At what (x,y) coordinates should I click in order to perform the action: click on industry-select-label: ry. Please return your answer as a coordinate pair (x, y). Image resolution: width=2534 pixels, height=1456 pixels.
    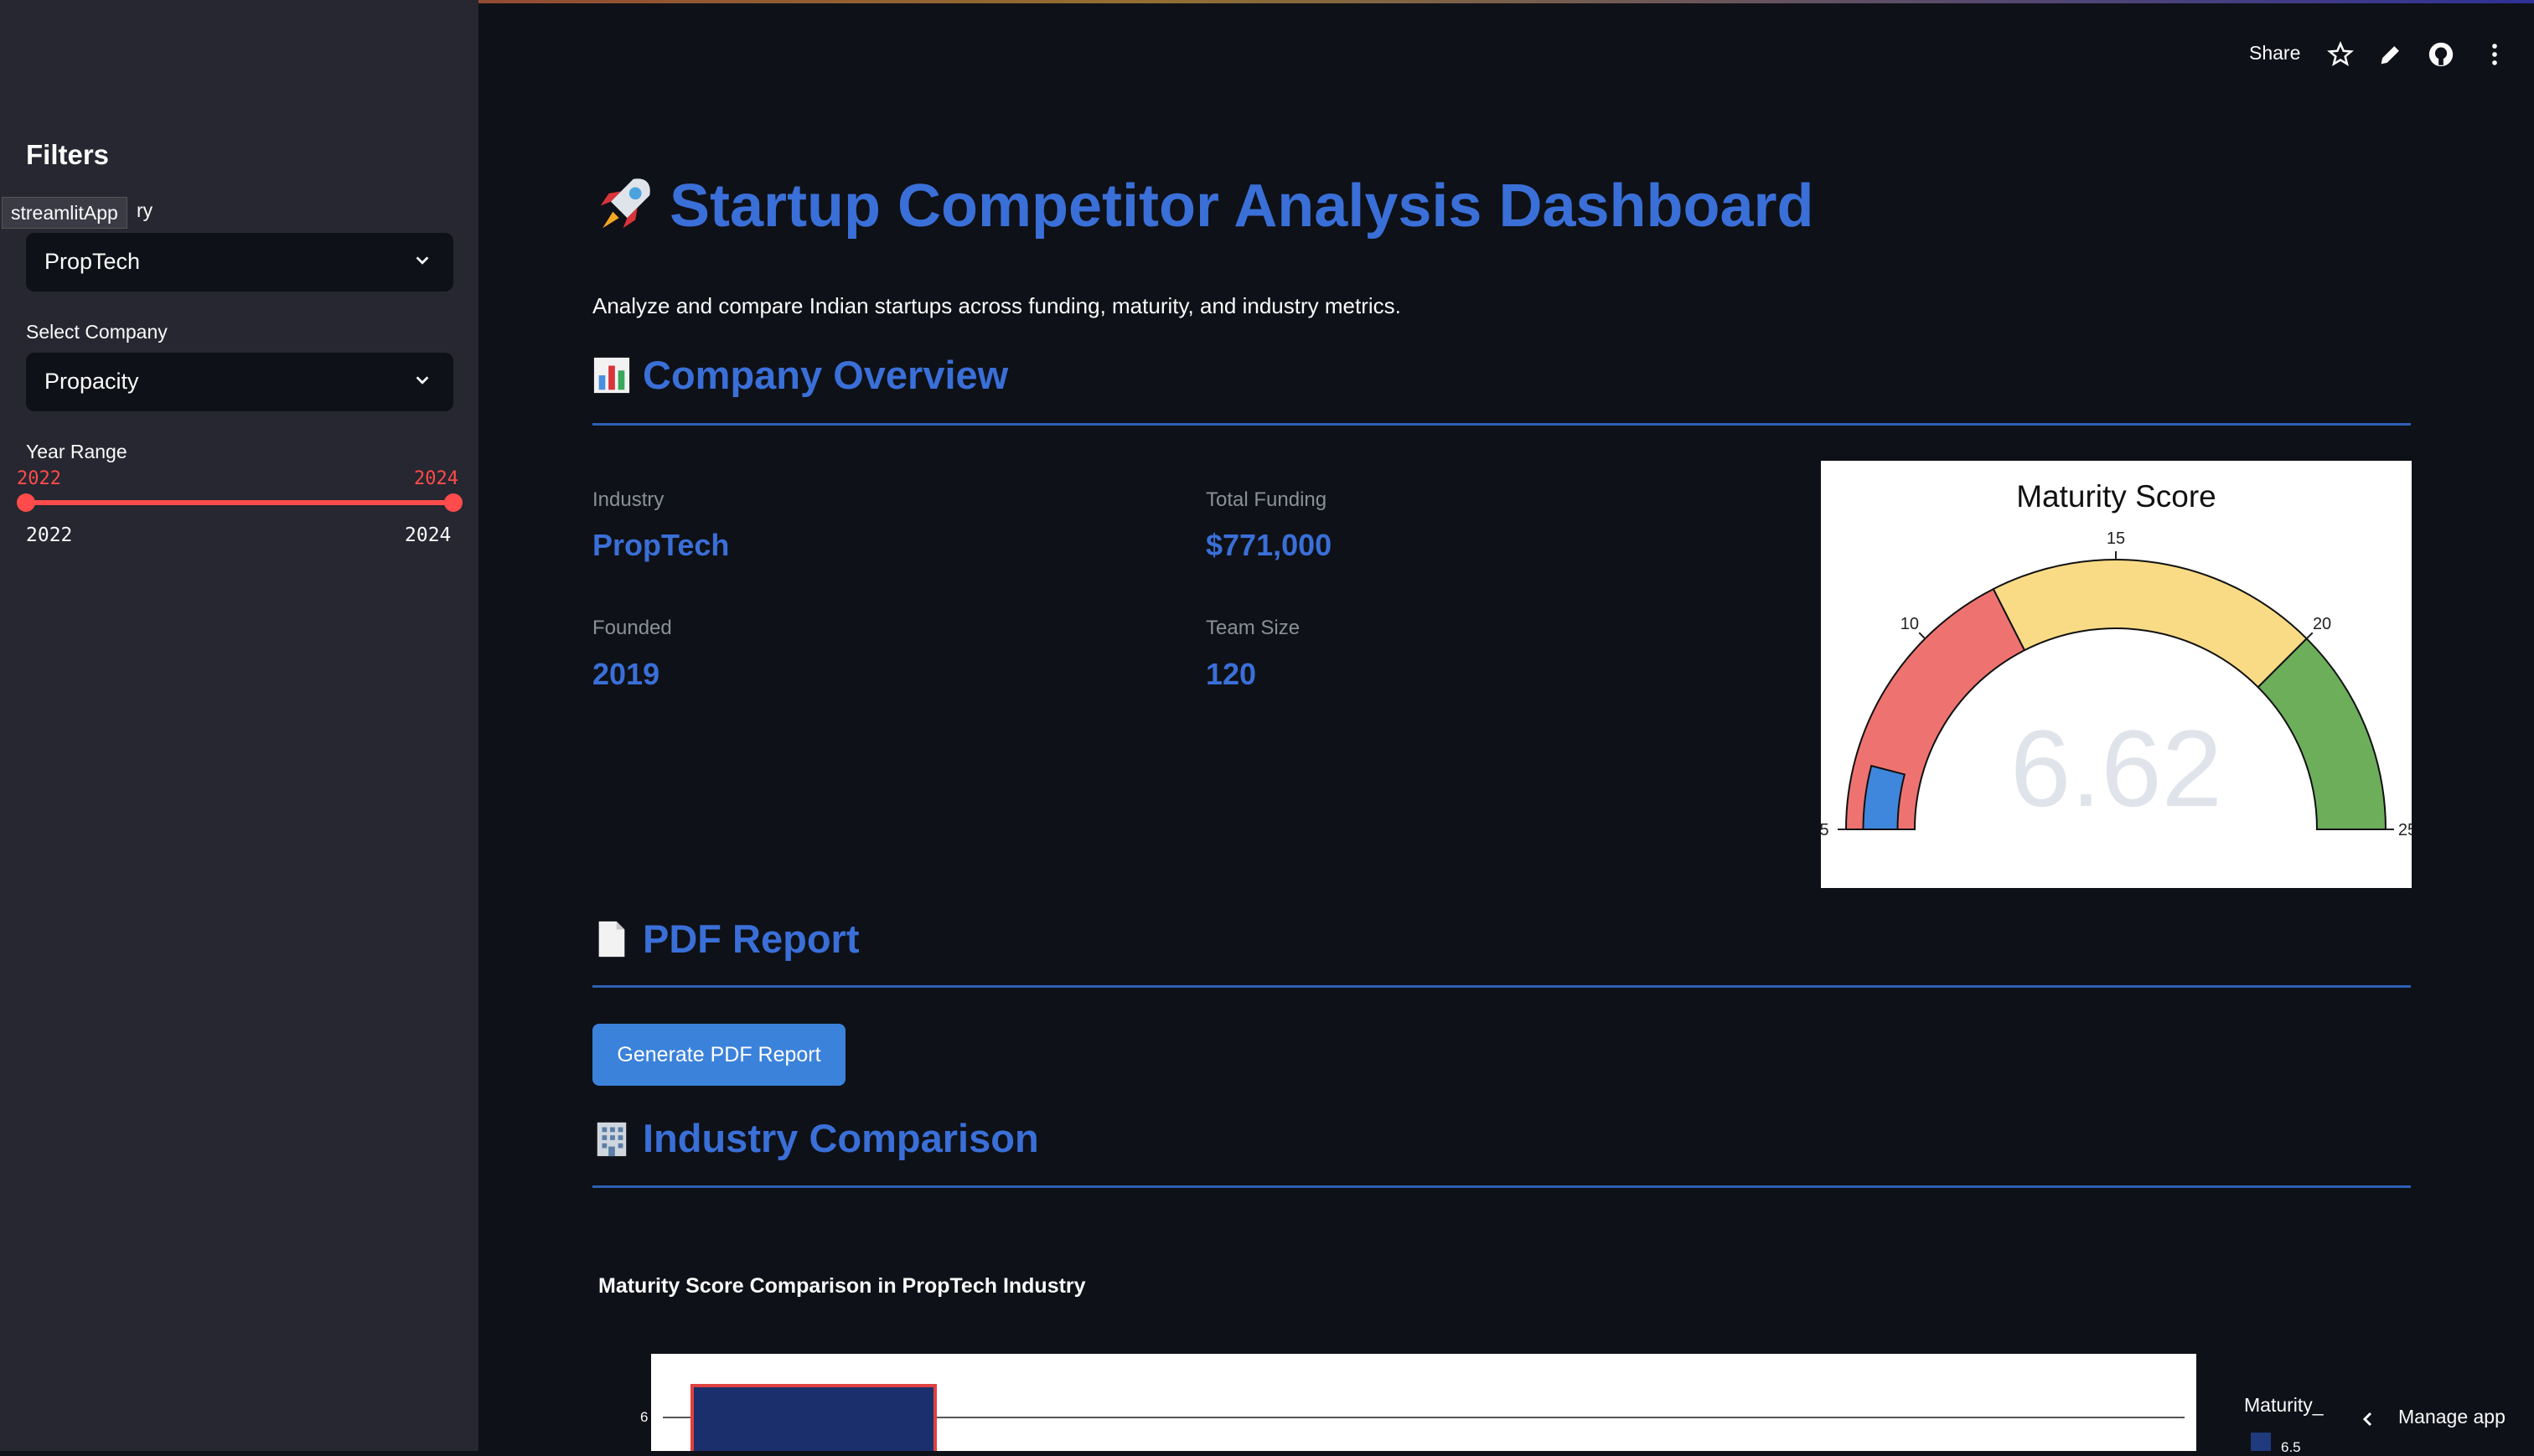
    Looking at the image, I should click on (145, 210).